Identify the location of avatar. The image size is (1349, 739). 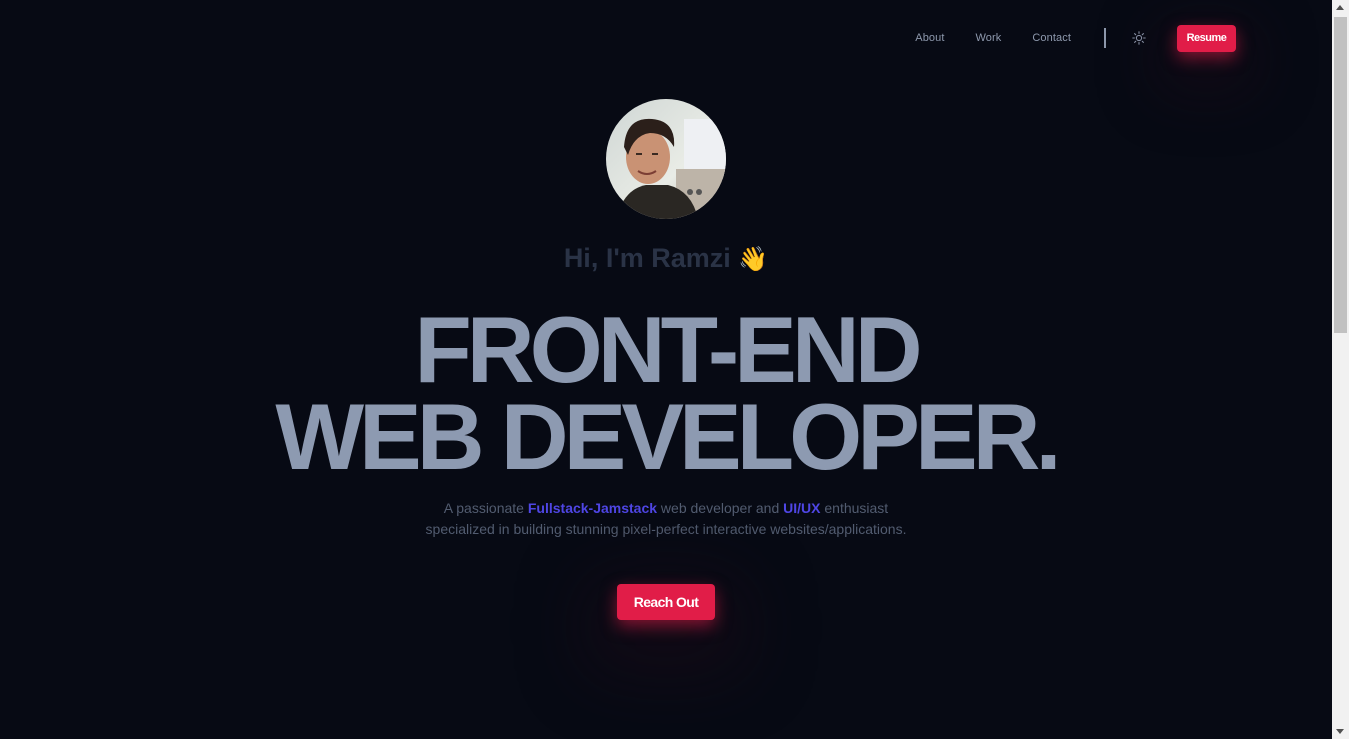
(666, 159).